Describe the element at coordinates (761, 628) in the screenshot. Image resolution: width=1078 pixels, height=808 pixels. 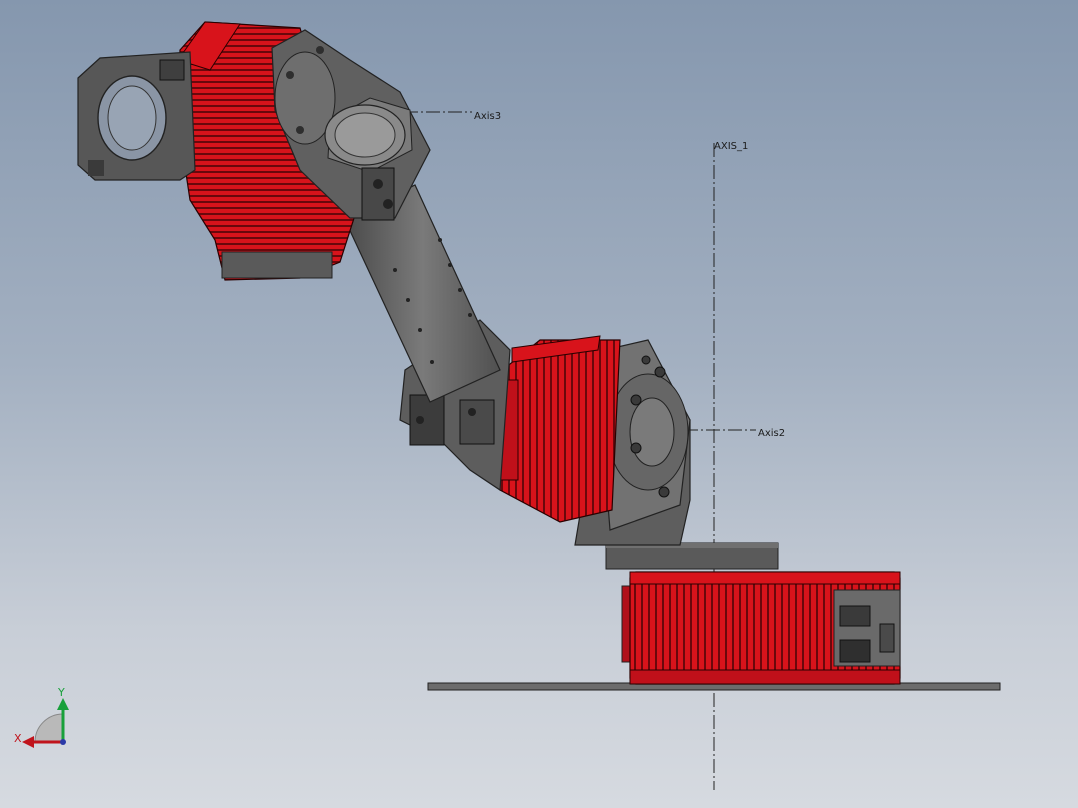
I see `base-motor` at that location.